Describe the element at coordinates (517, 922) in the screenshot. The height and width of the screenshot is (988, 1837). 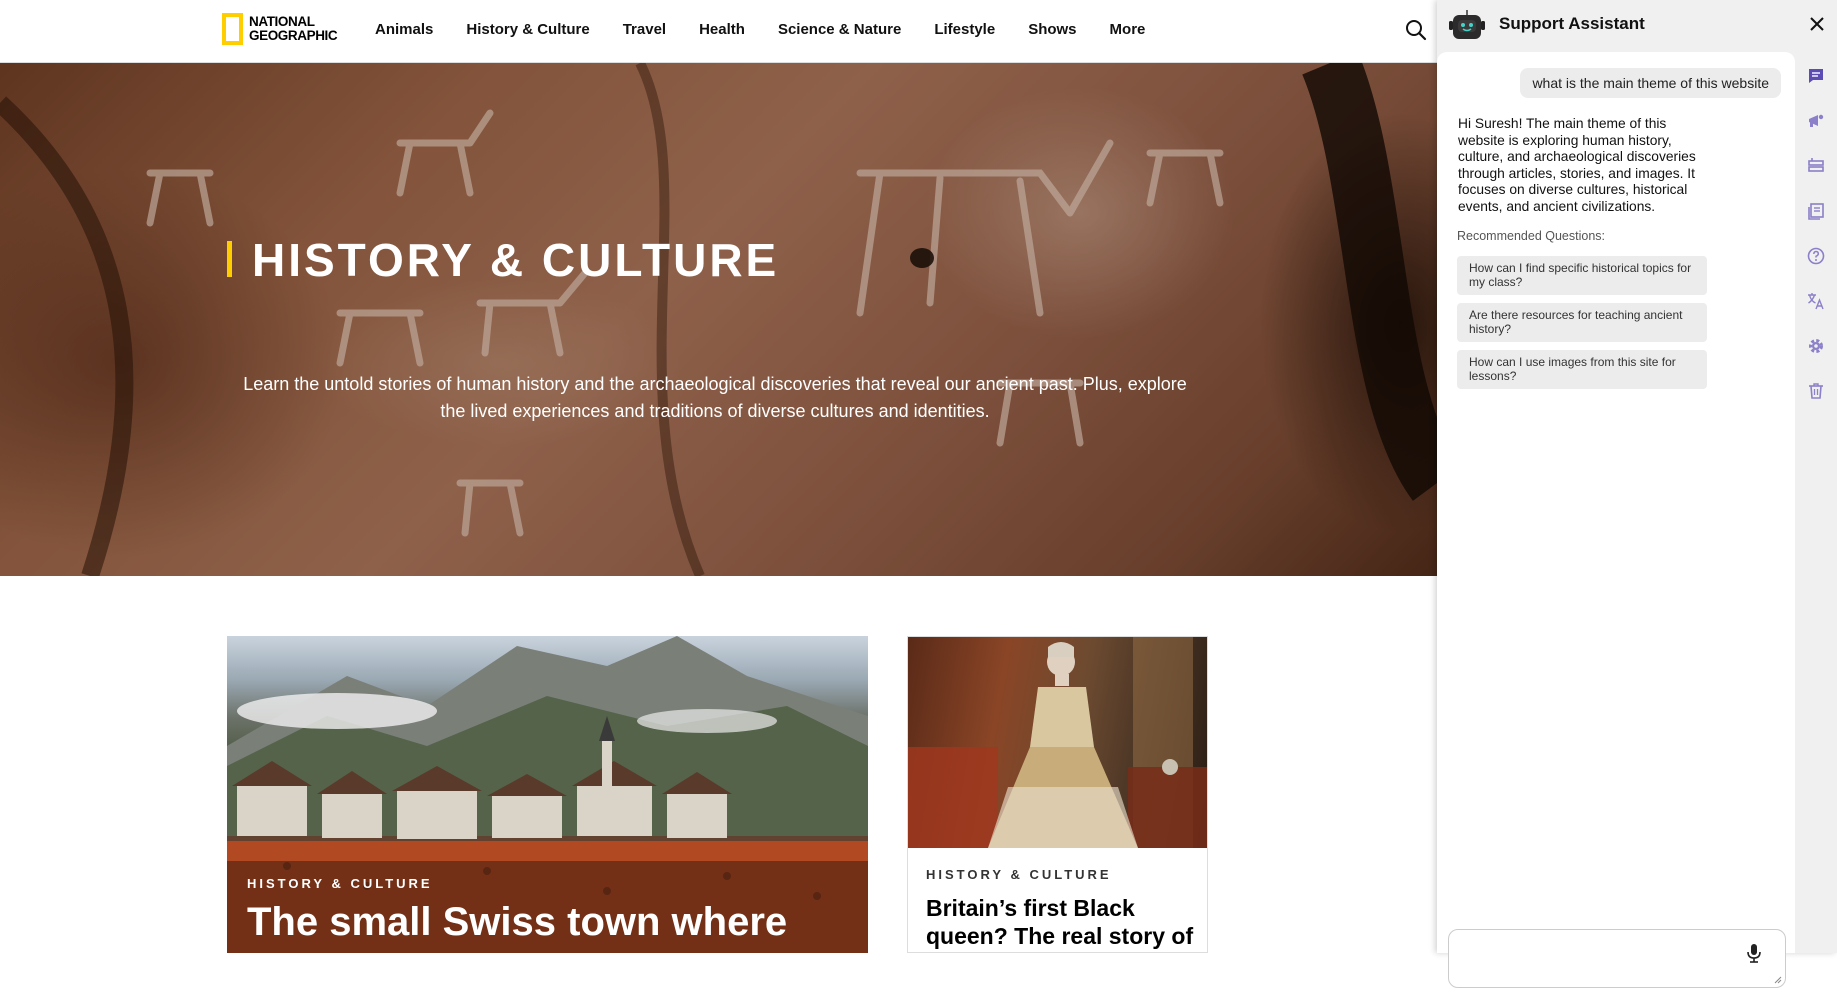
I see `article-title: The small Swiss town where` at that location.